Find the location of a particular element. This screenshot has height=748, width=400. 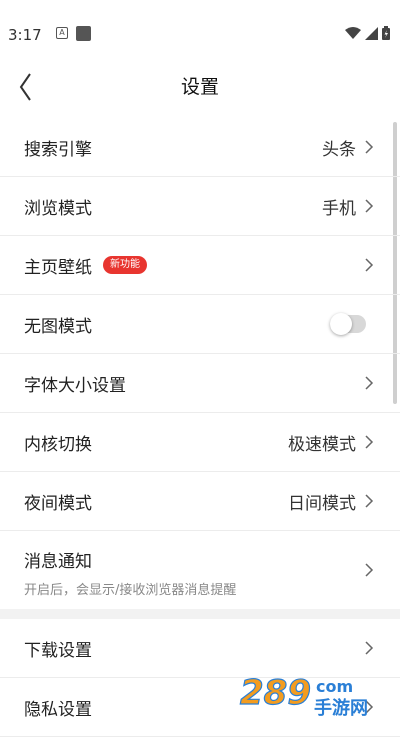

watermark-logo: 289 com 手游网 is located at coordinates (303, 695).